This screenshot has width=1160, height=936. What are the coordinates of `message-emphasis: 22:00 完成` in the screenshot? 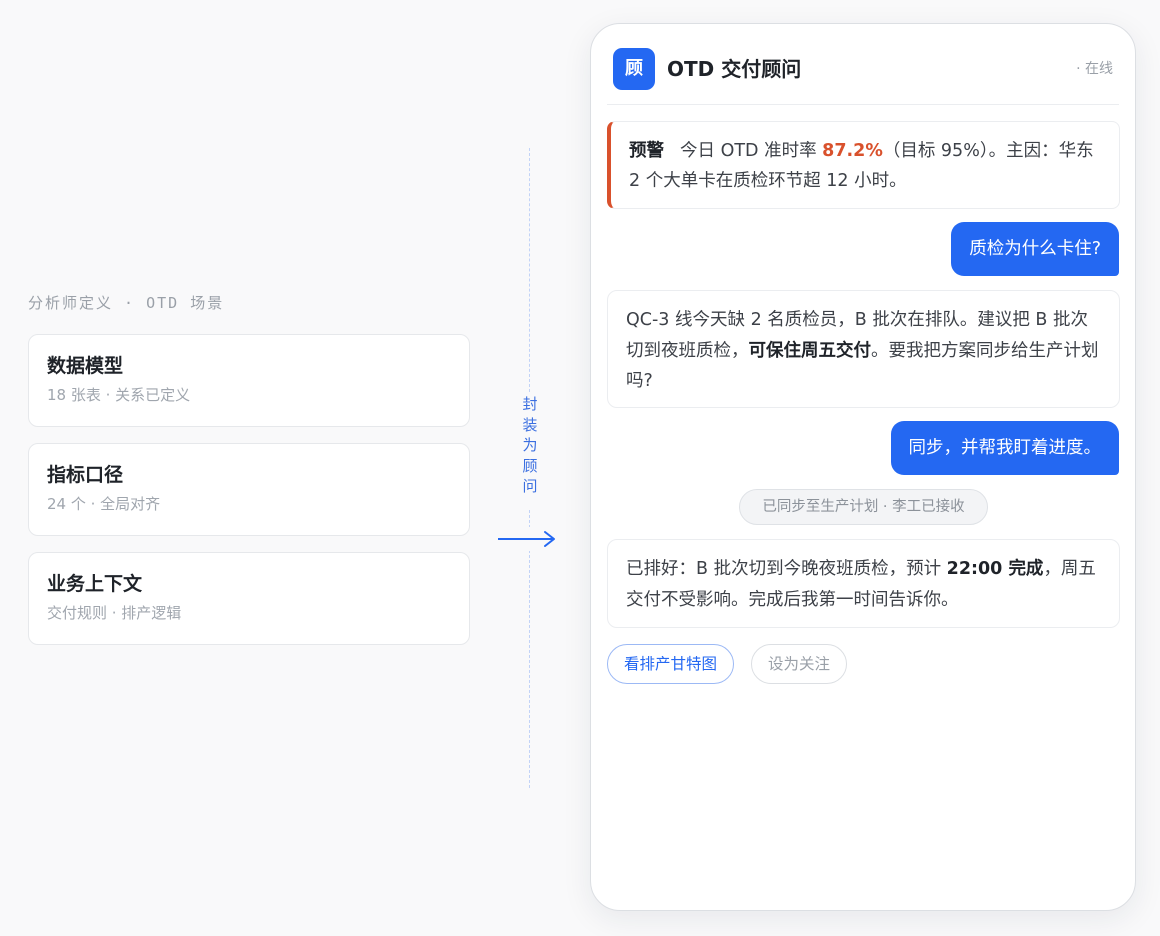 It's located at (995, 569).